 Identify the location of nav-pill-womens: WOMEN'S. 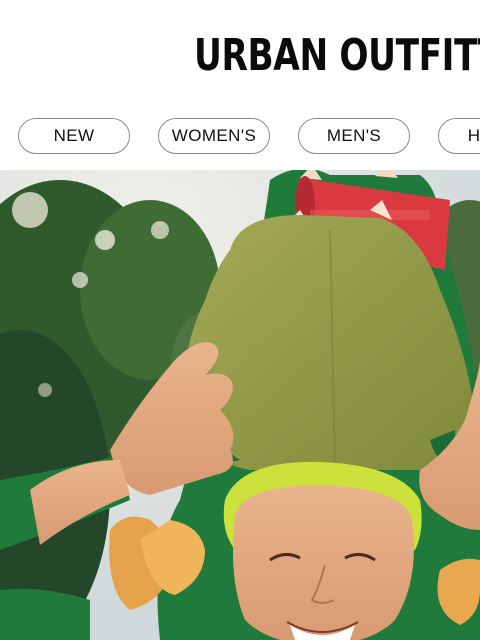
(214, 136).